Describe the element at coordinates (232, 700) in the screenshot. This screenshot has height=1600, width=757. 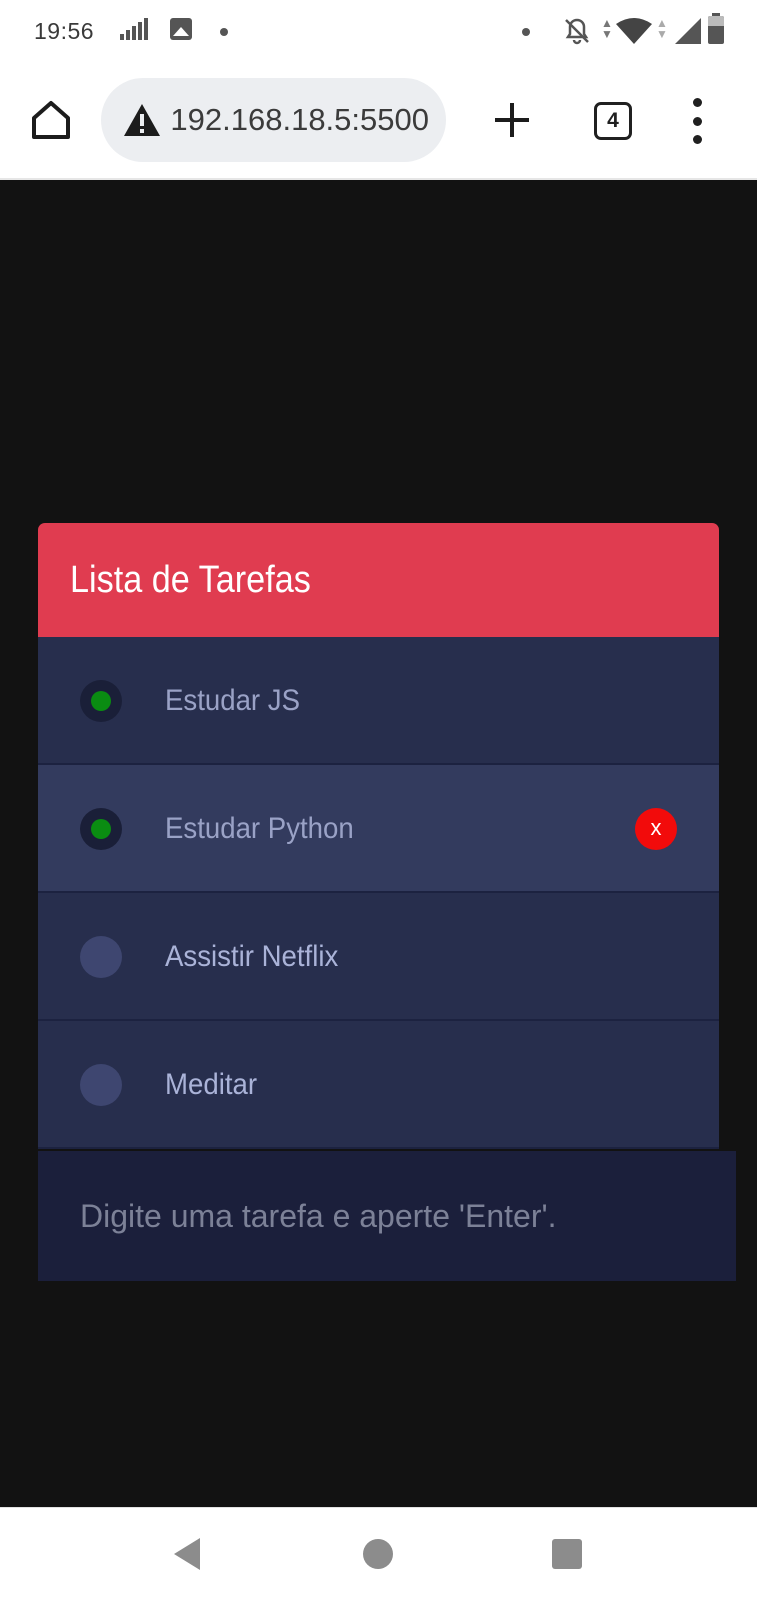
I see `task-label: Estudar JS` at that location.